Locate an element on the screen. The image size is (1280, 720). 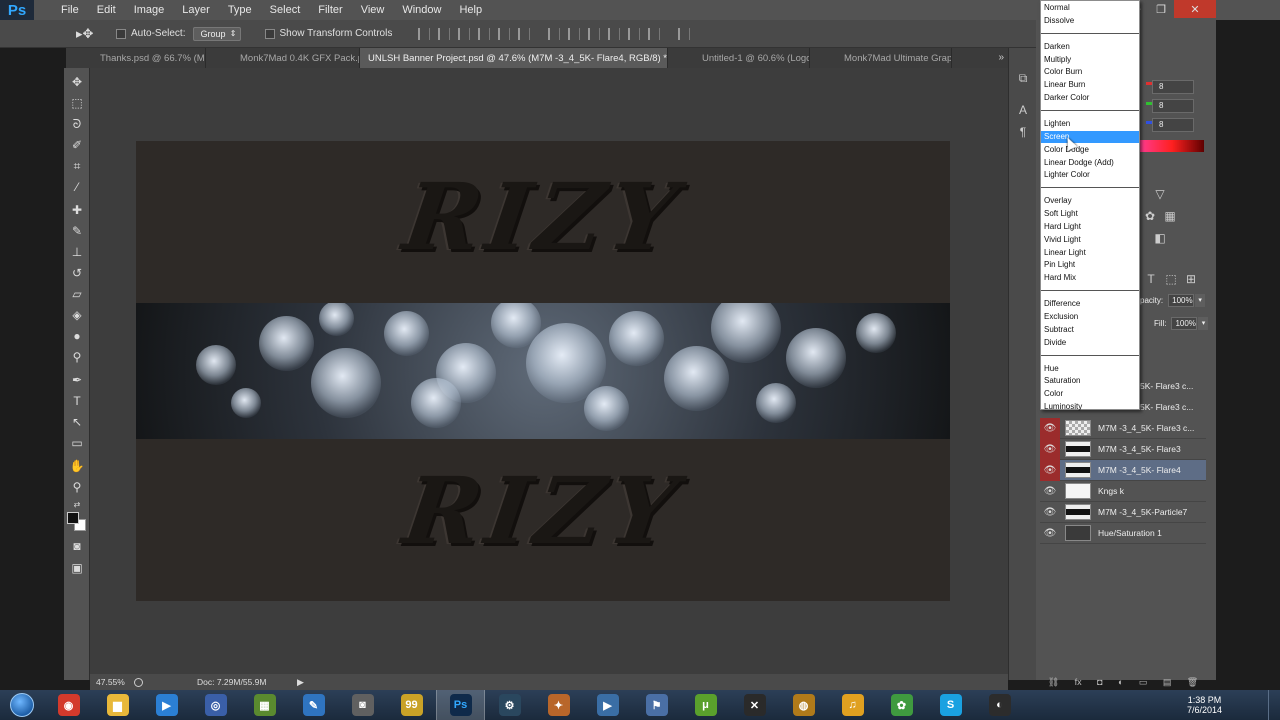
blend-mode-lighter-color: Lighter Color is located at coordinates (1090, 175).